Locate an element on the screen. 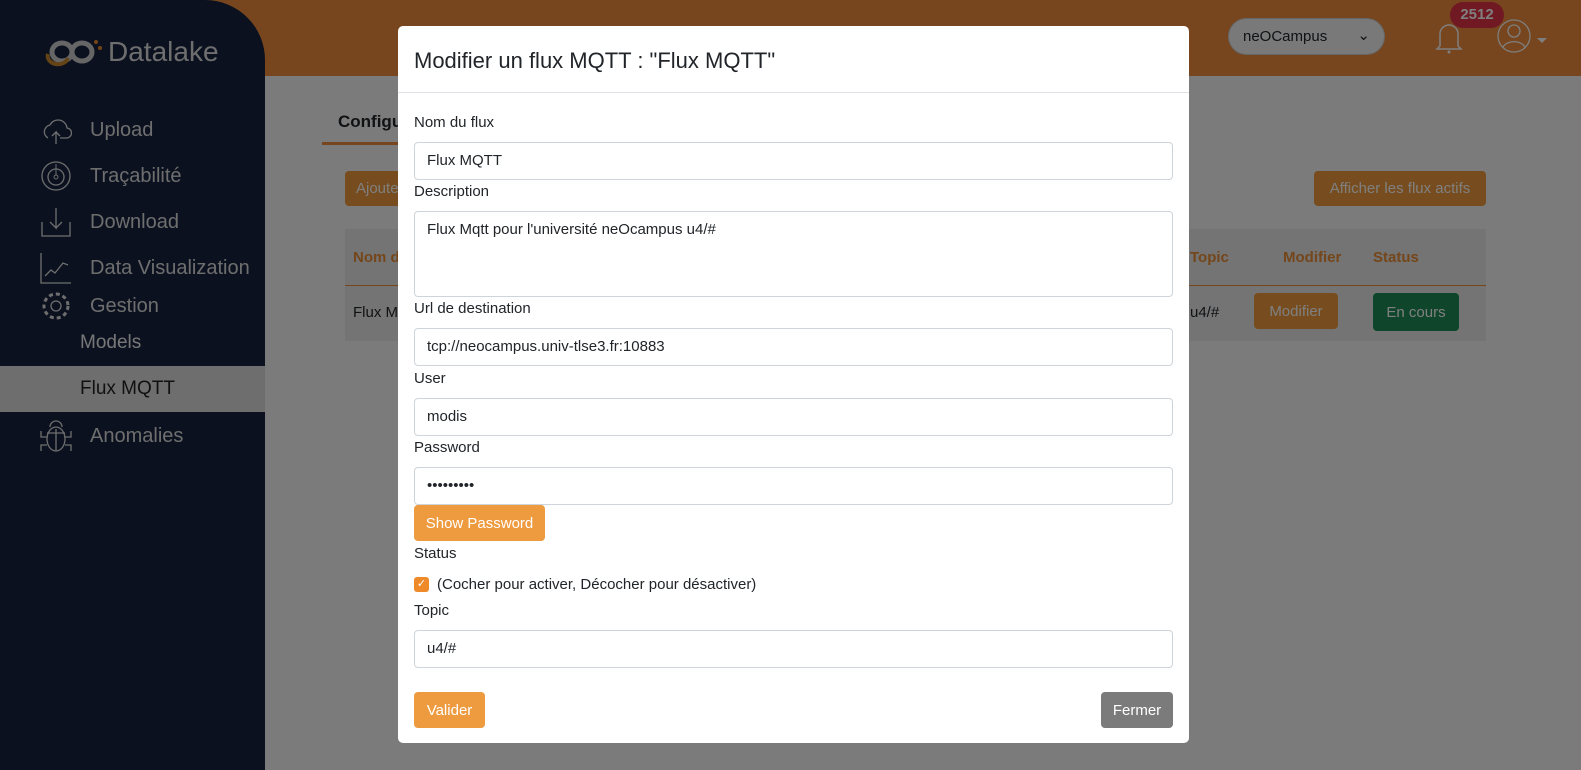 The width and height of the screenshot is (1581, 770). topic-input: u4/# is located at coordinates (793, 649).